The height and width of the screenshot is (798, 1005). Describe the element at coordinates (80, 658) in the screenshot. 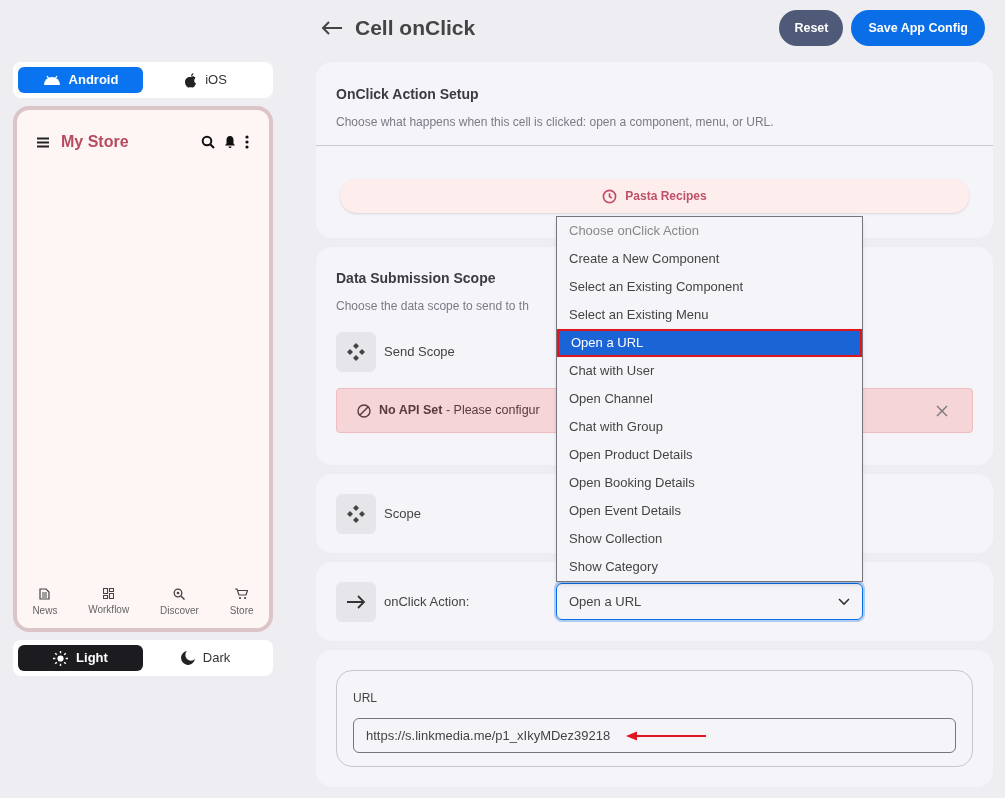

I see `light-tab: Light` at that location.